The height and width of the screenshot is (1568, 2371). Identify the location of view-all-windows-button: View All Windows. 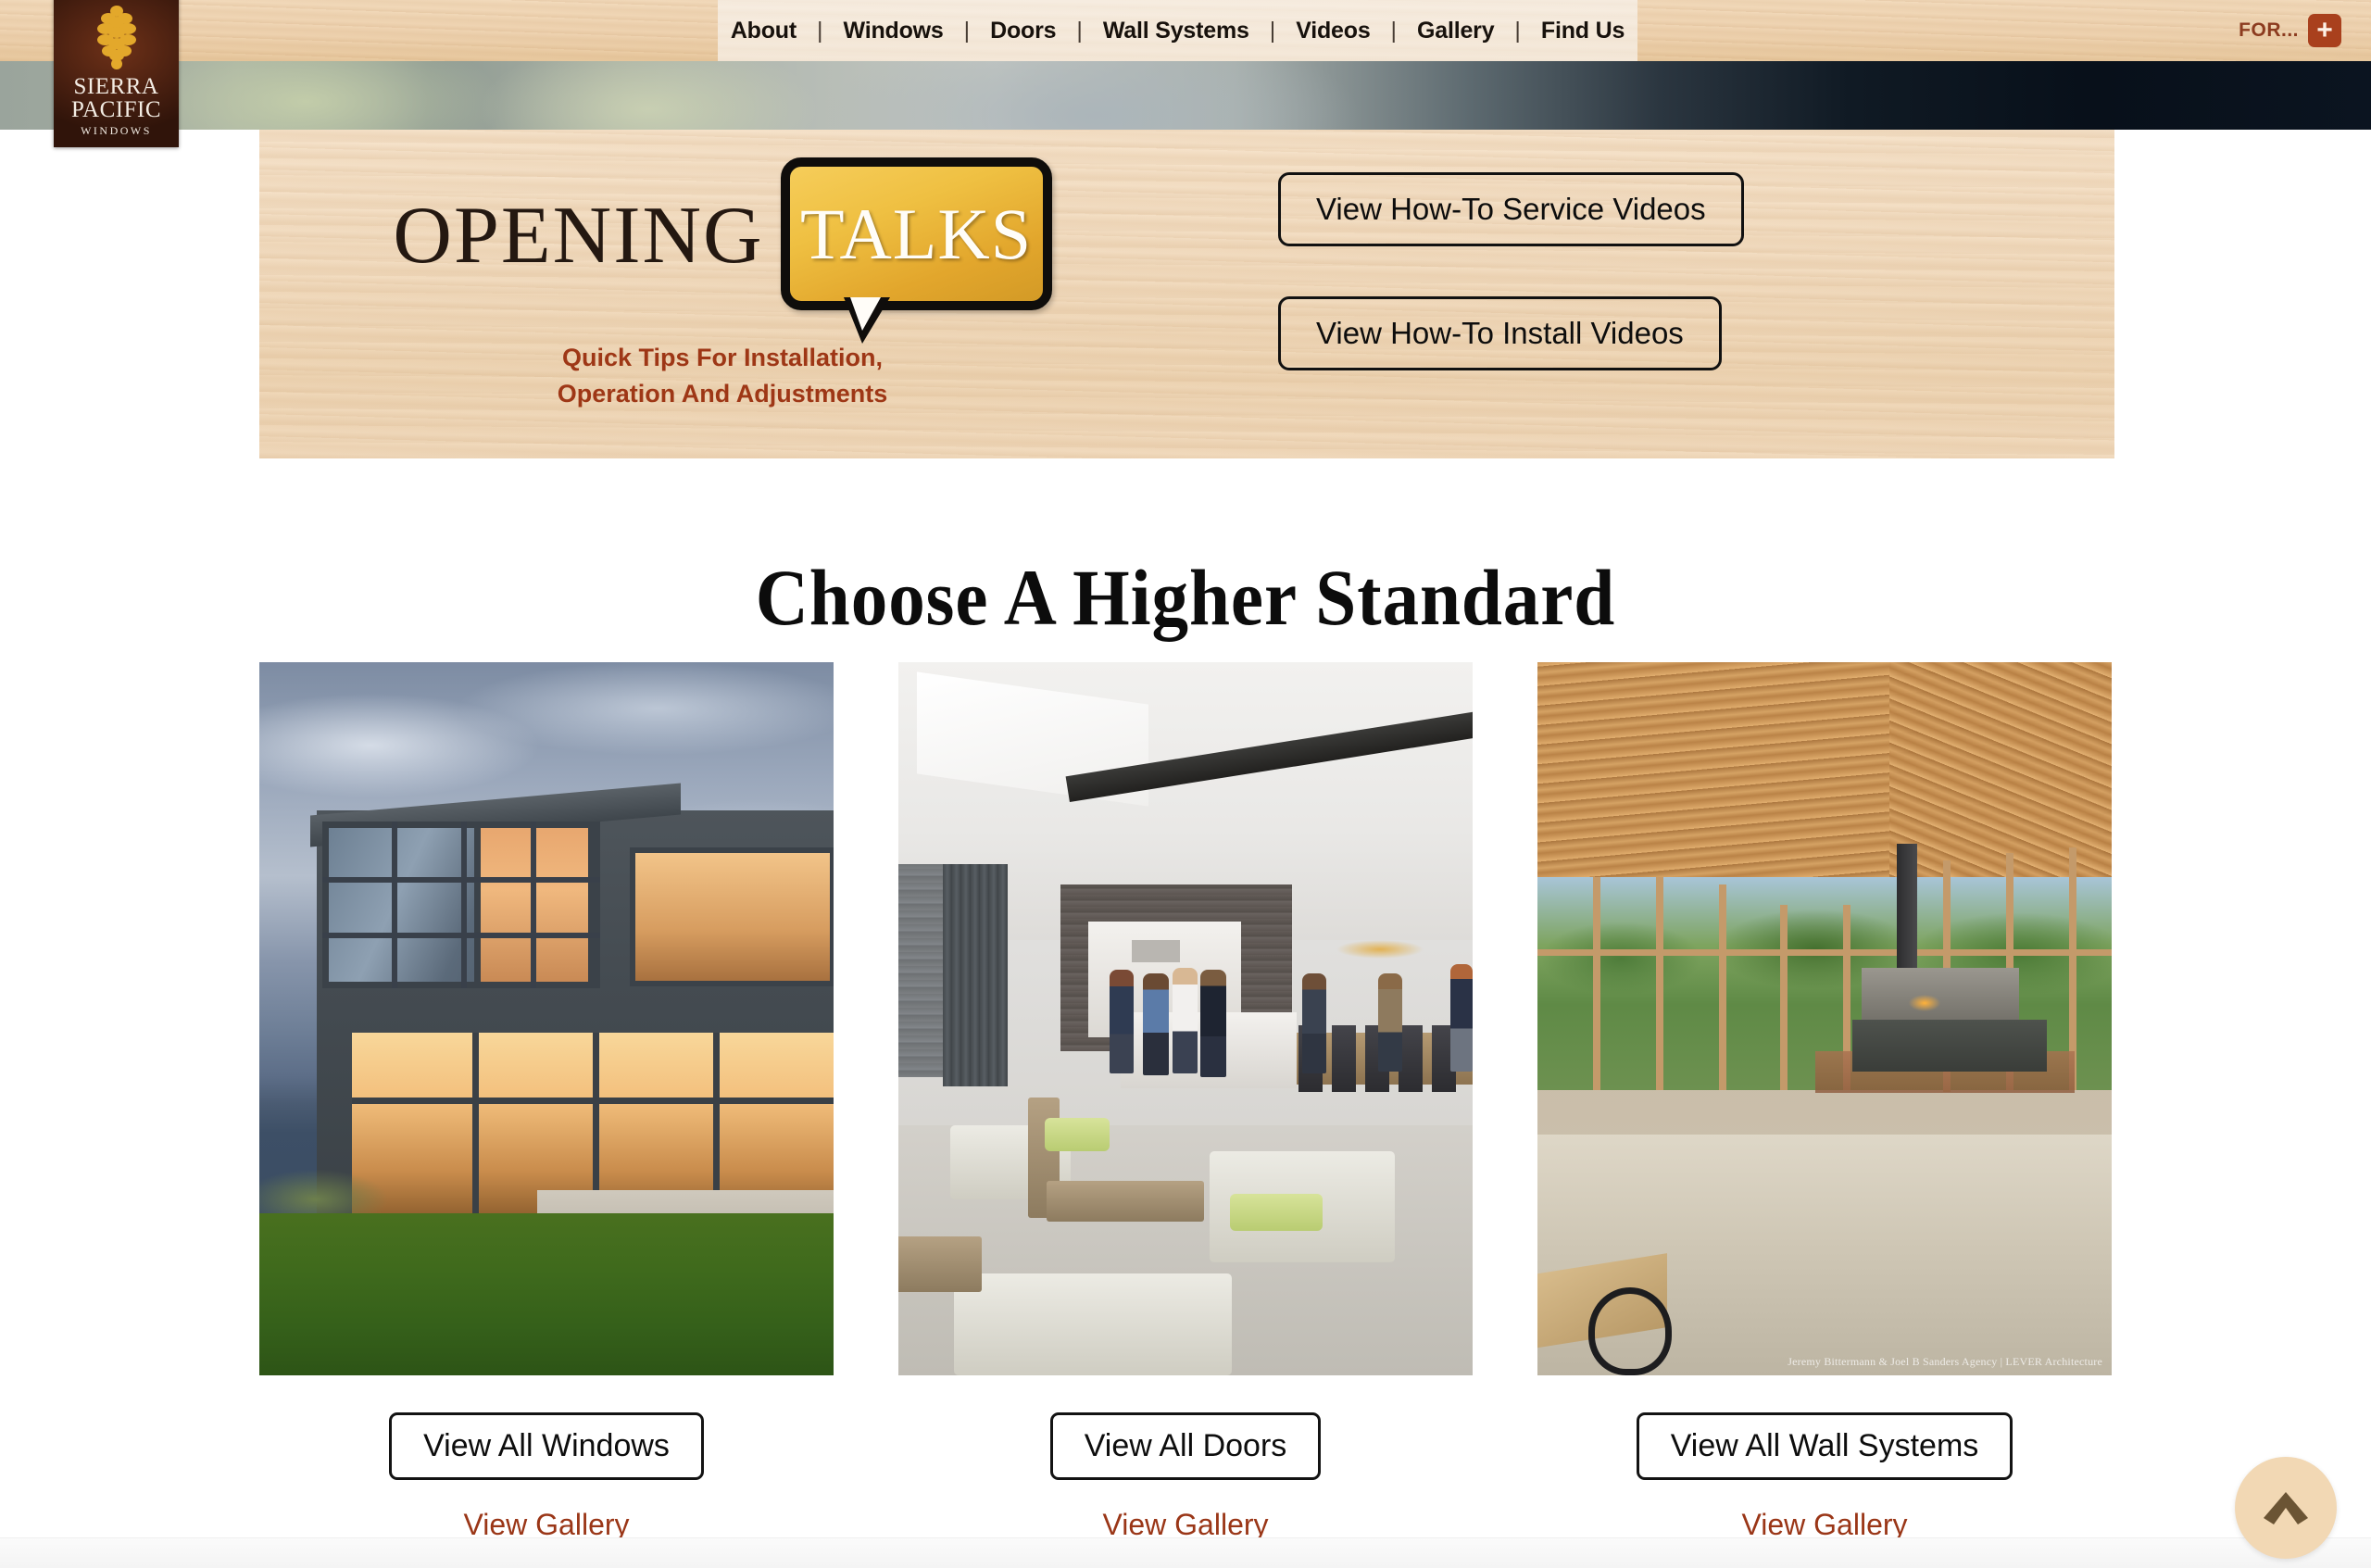
(546, 1446).